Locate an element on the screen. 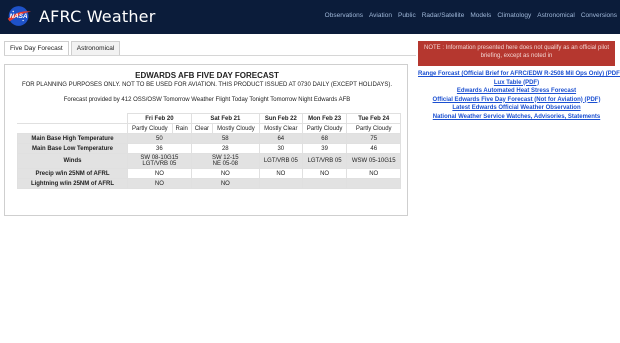  nav-astronomical: Astronomical is located at coordinates (556, 15).